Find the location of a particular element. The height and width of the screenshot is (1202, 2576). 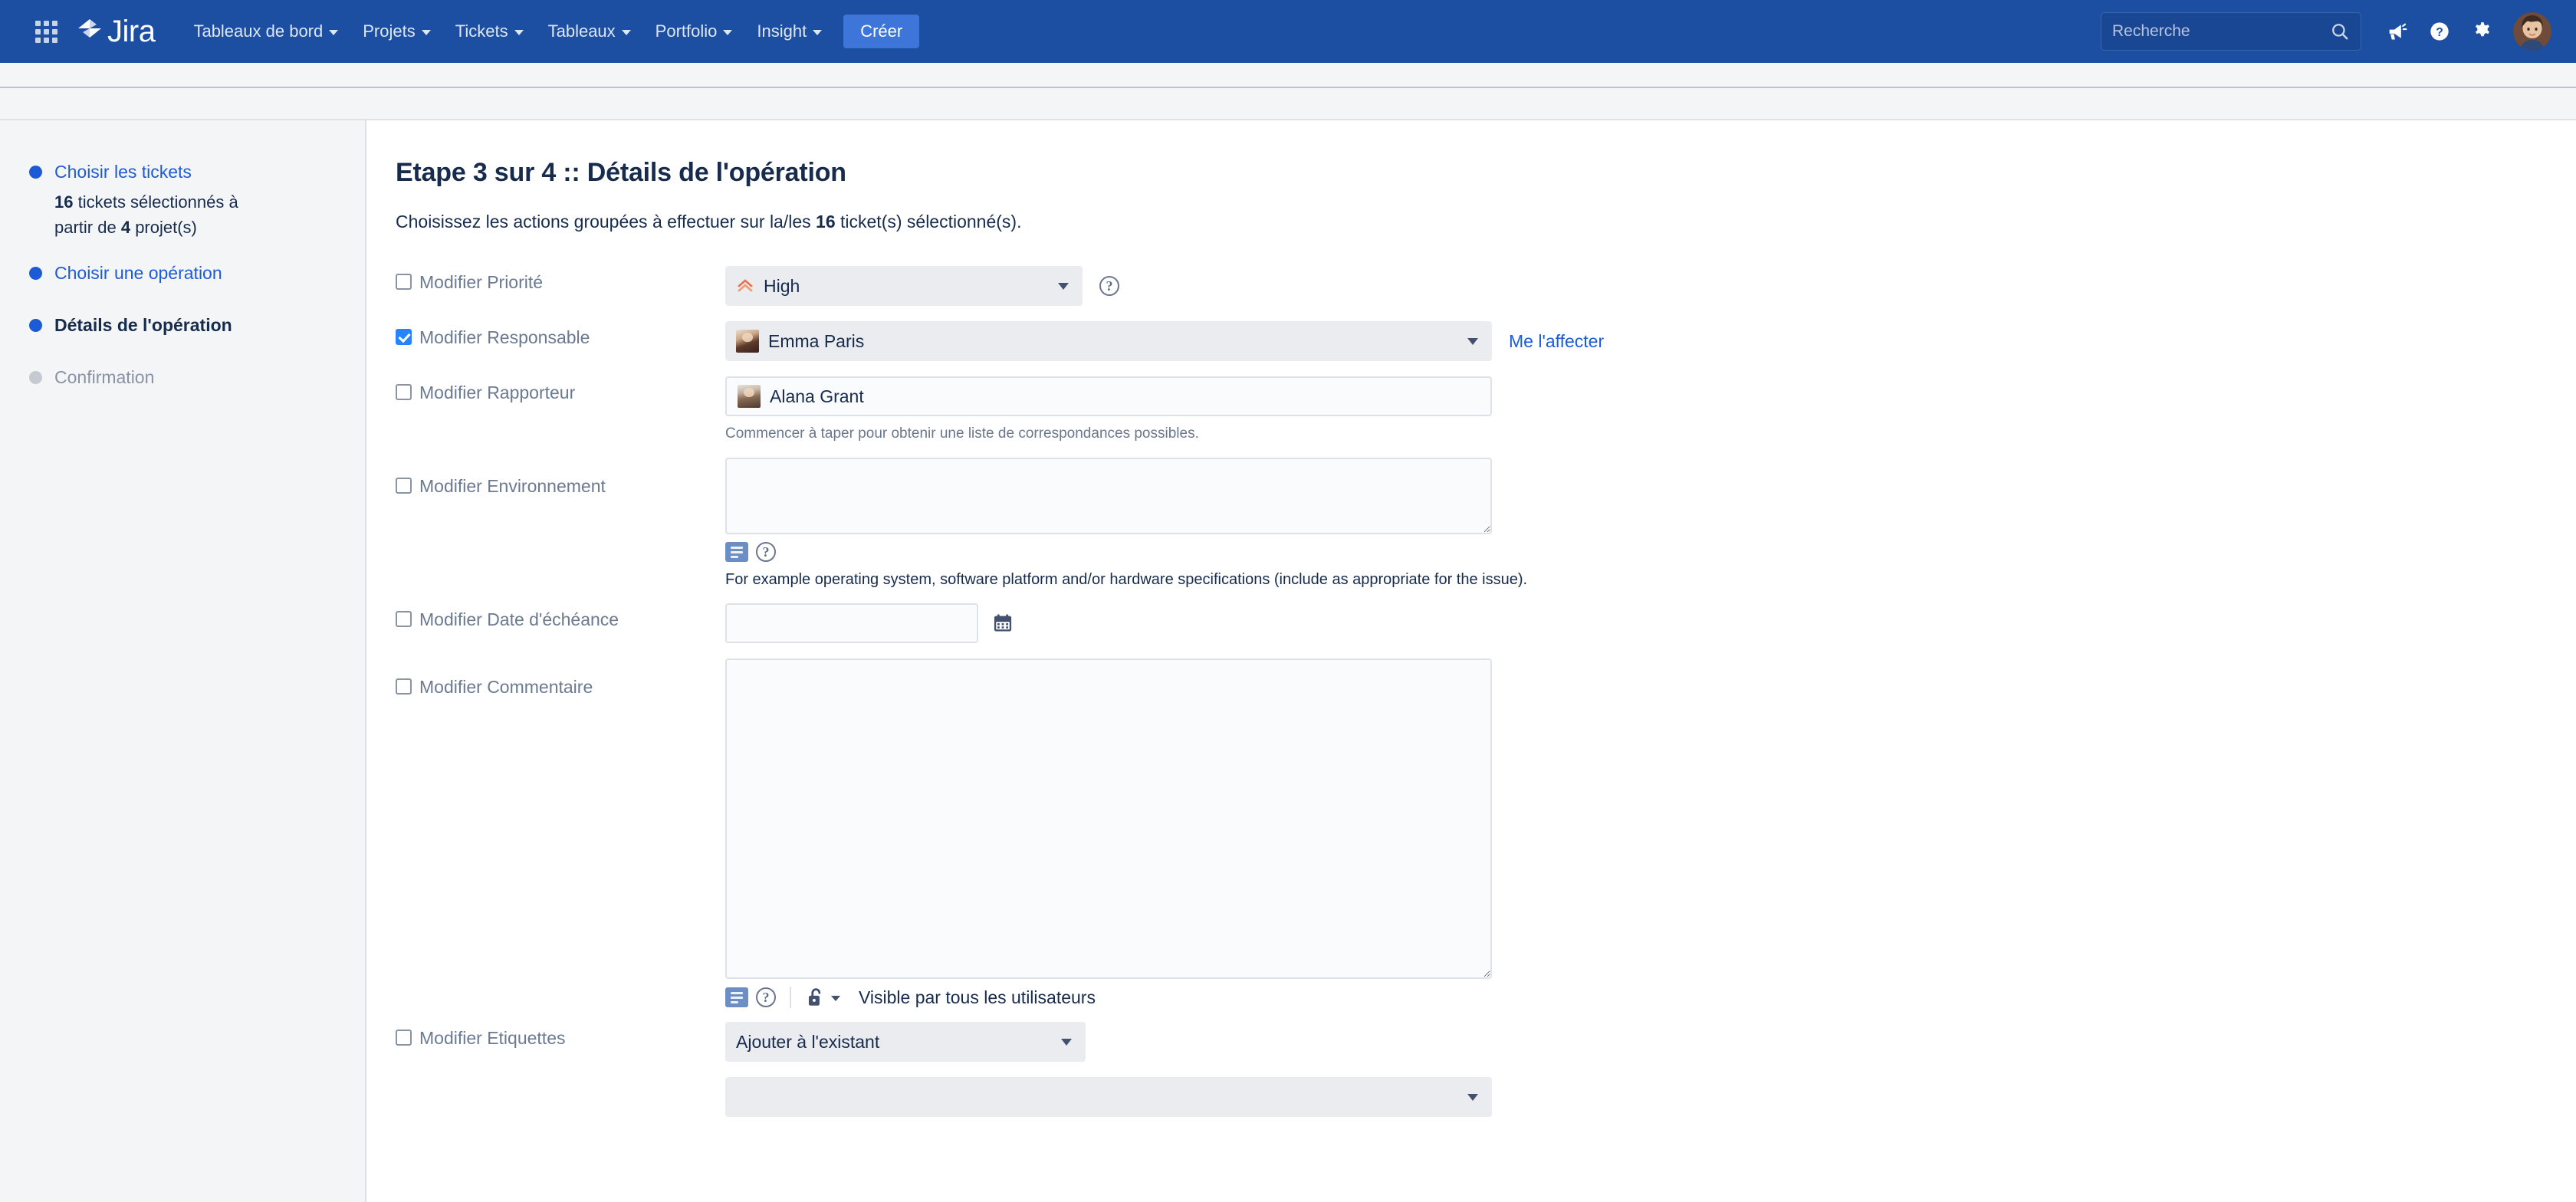

comment-help-icon: ? is located at coordinates (766, 997).